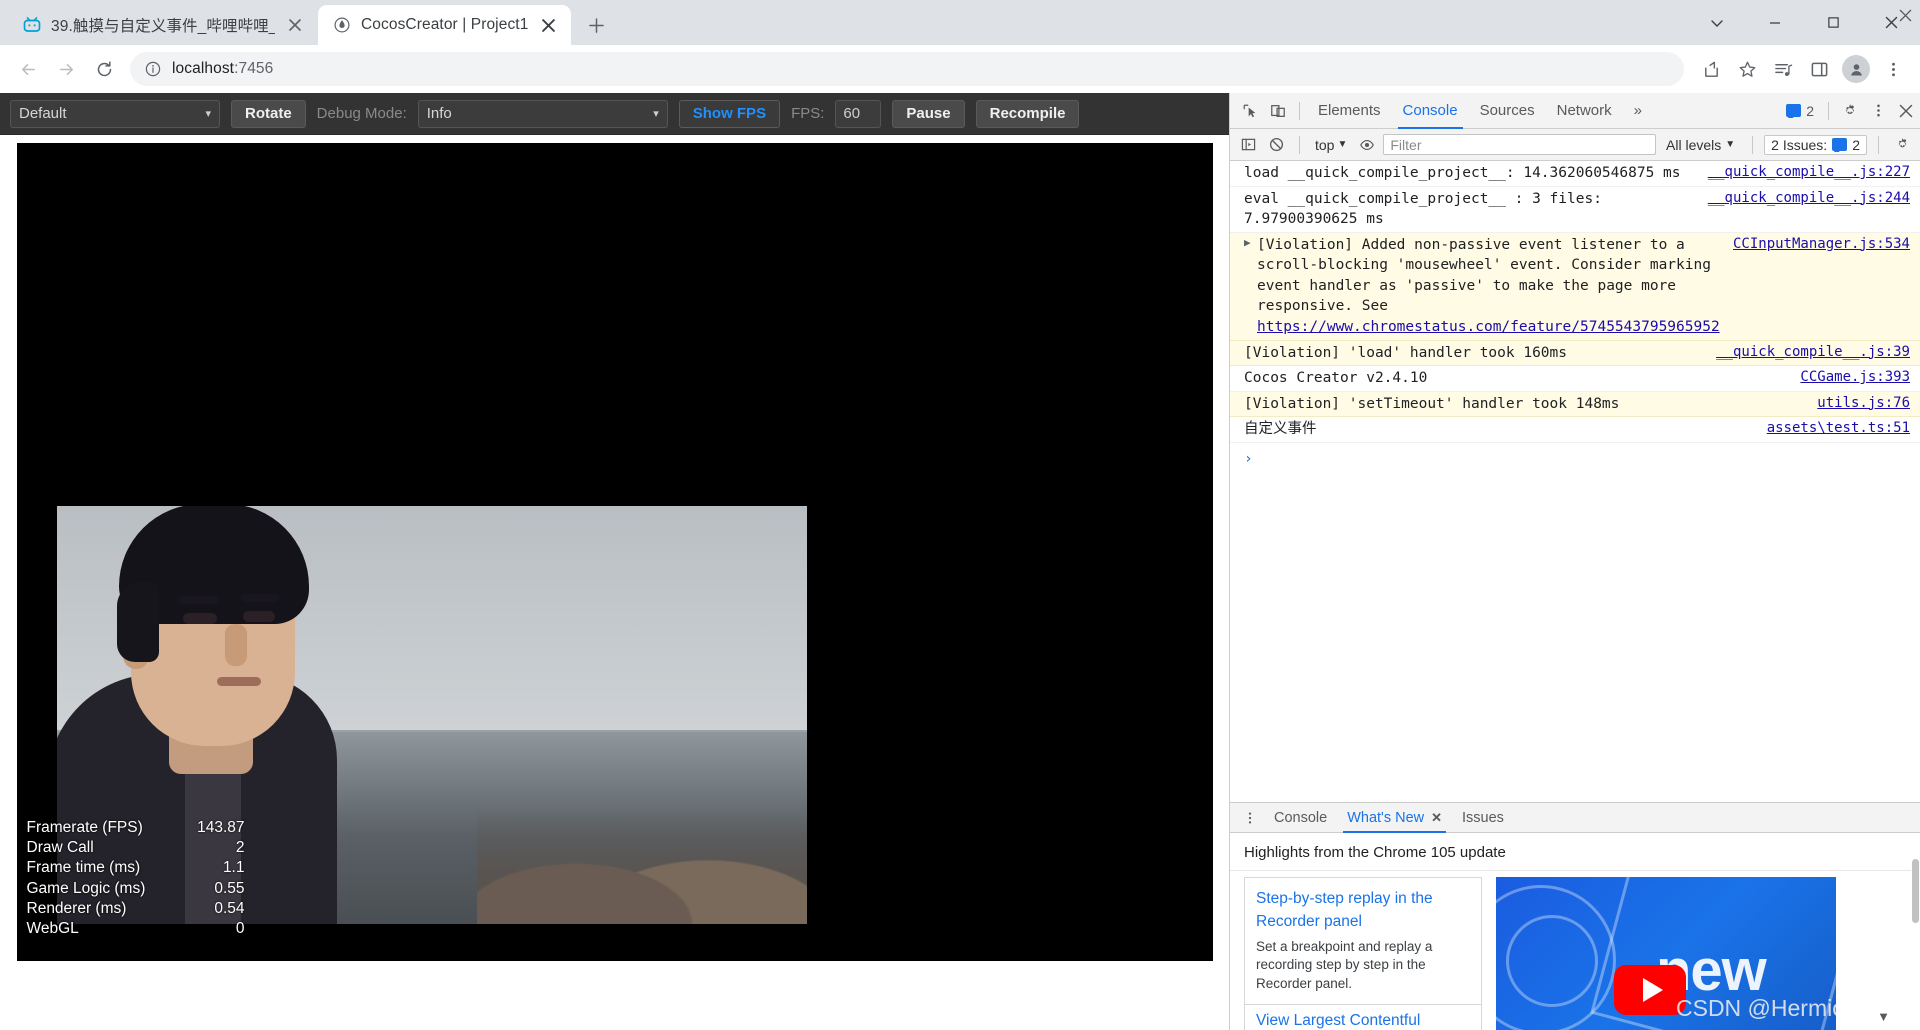 This screenshot has width=1920, height=1030. I want to click on show-fps-button: Show FPS, so click(729, 113).